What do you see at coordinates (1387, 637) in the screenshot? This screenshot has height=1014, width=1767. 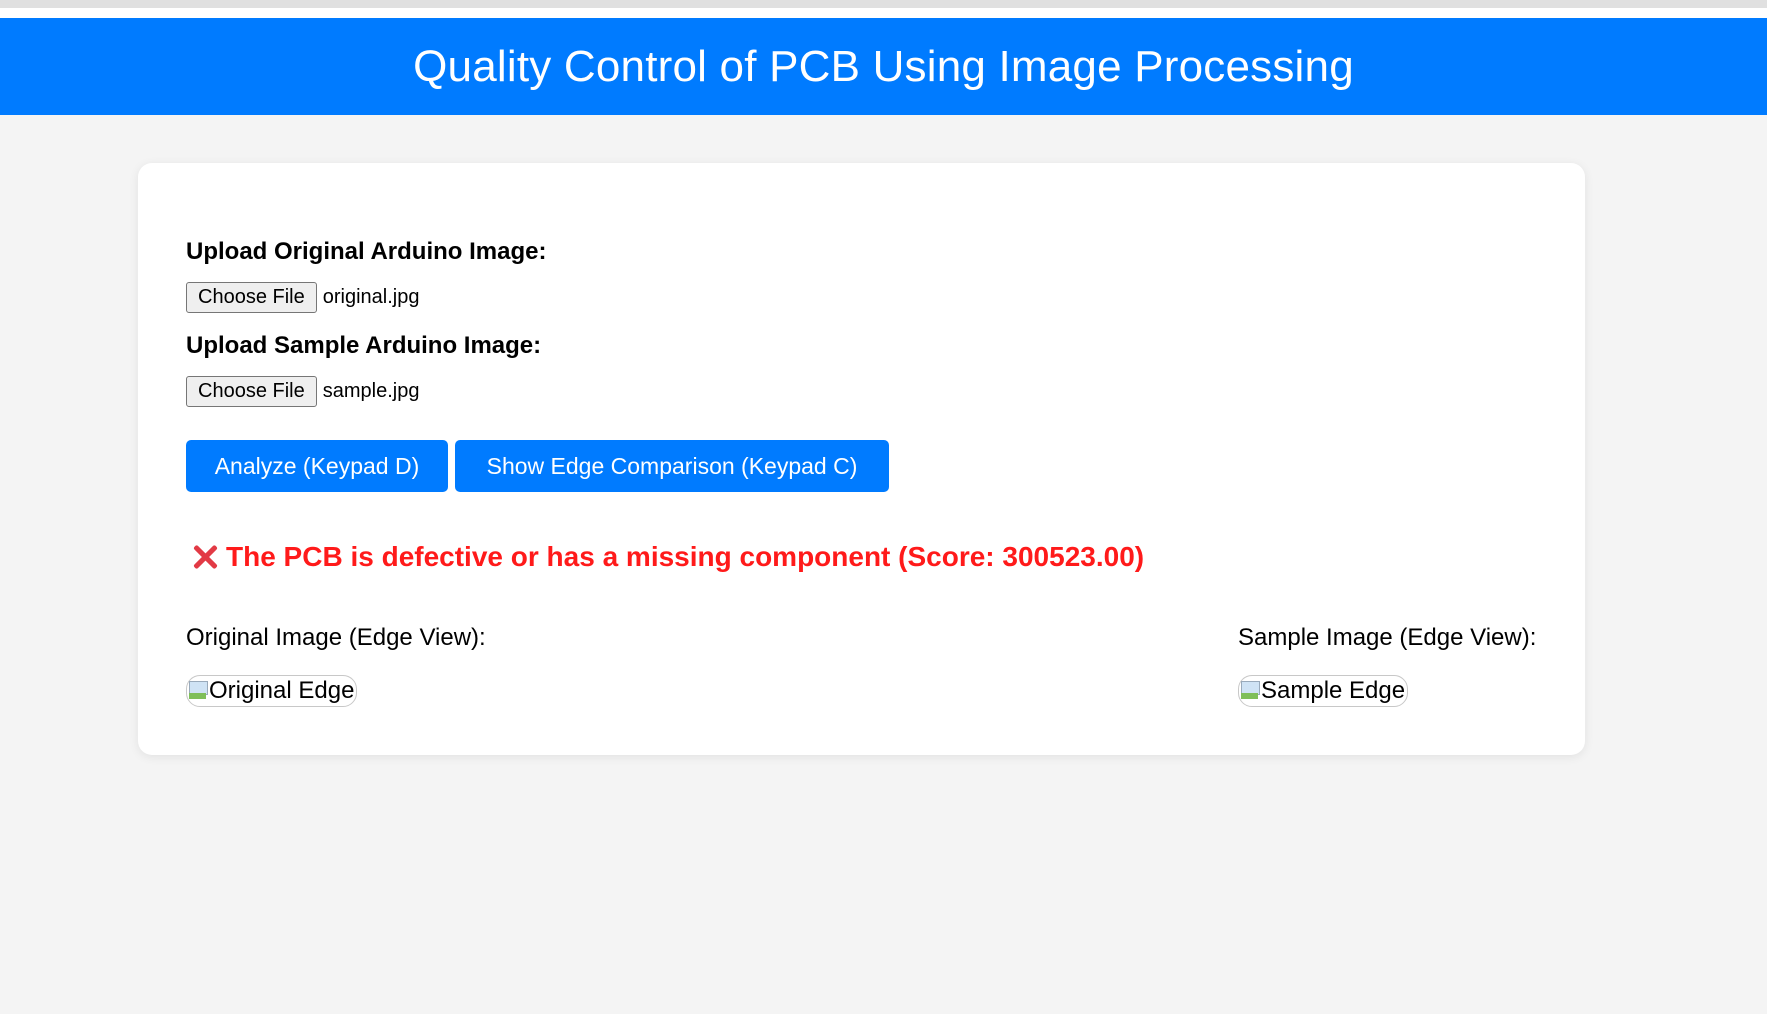 I see `sample-edge-label: Sample Image (Edge View):` at bounding box center [1387, 637].